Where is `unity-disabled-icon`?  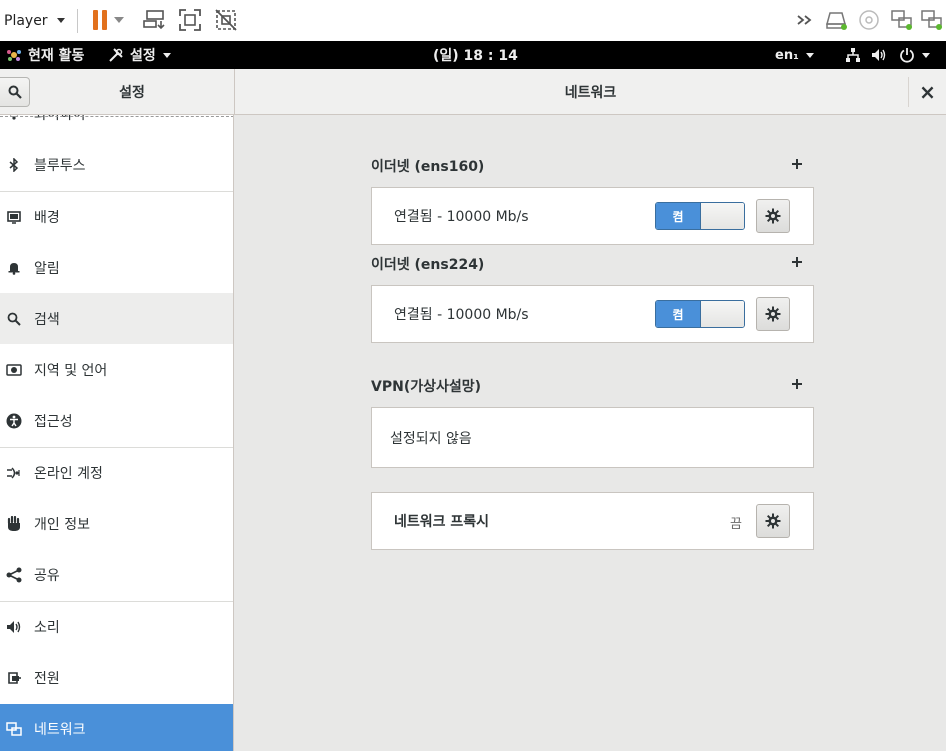 unity-disabled-icon is located at coordinates (226, 20).